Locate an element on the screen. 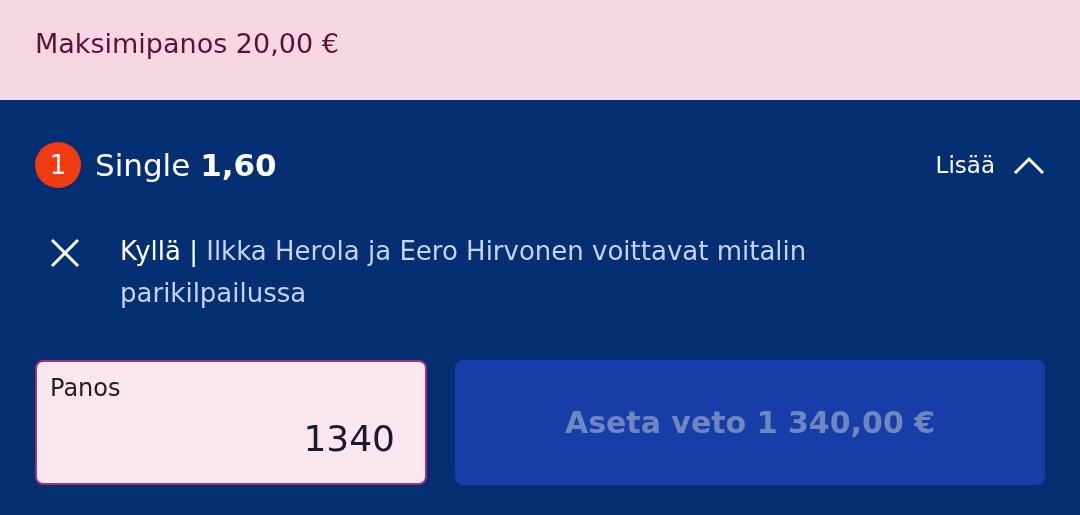  max-stake-message: Maksimipanos 20,00 € is located at coordinates (187, 44).